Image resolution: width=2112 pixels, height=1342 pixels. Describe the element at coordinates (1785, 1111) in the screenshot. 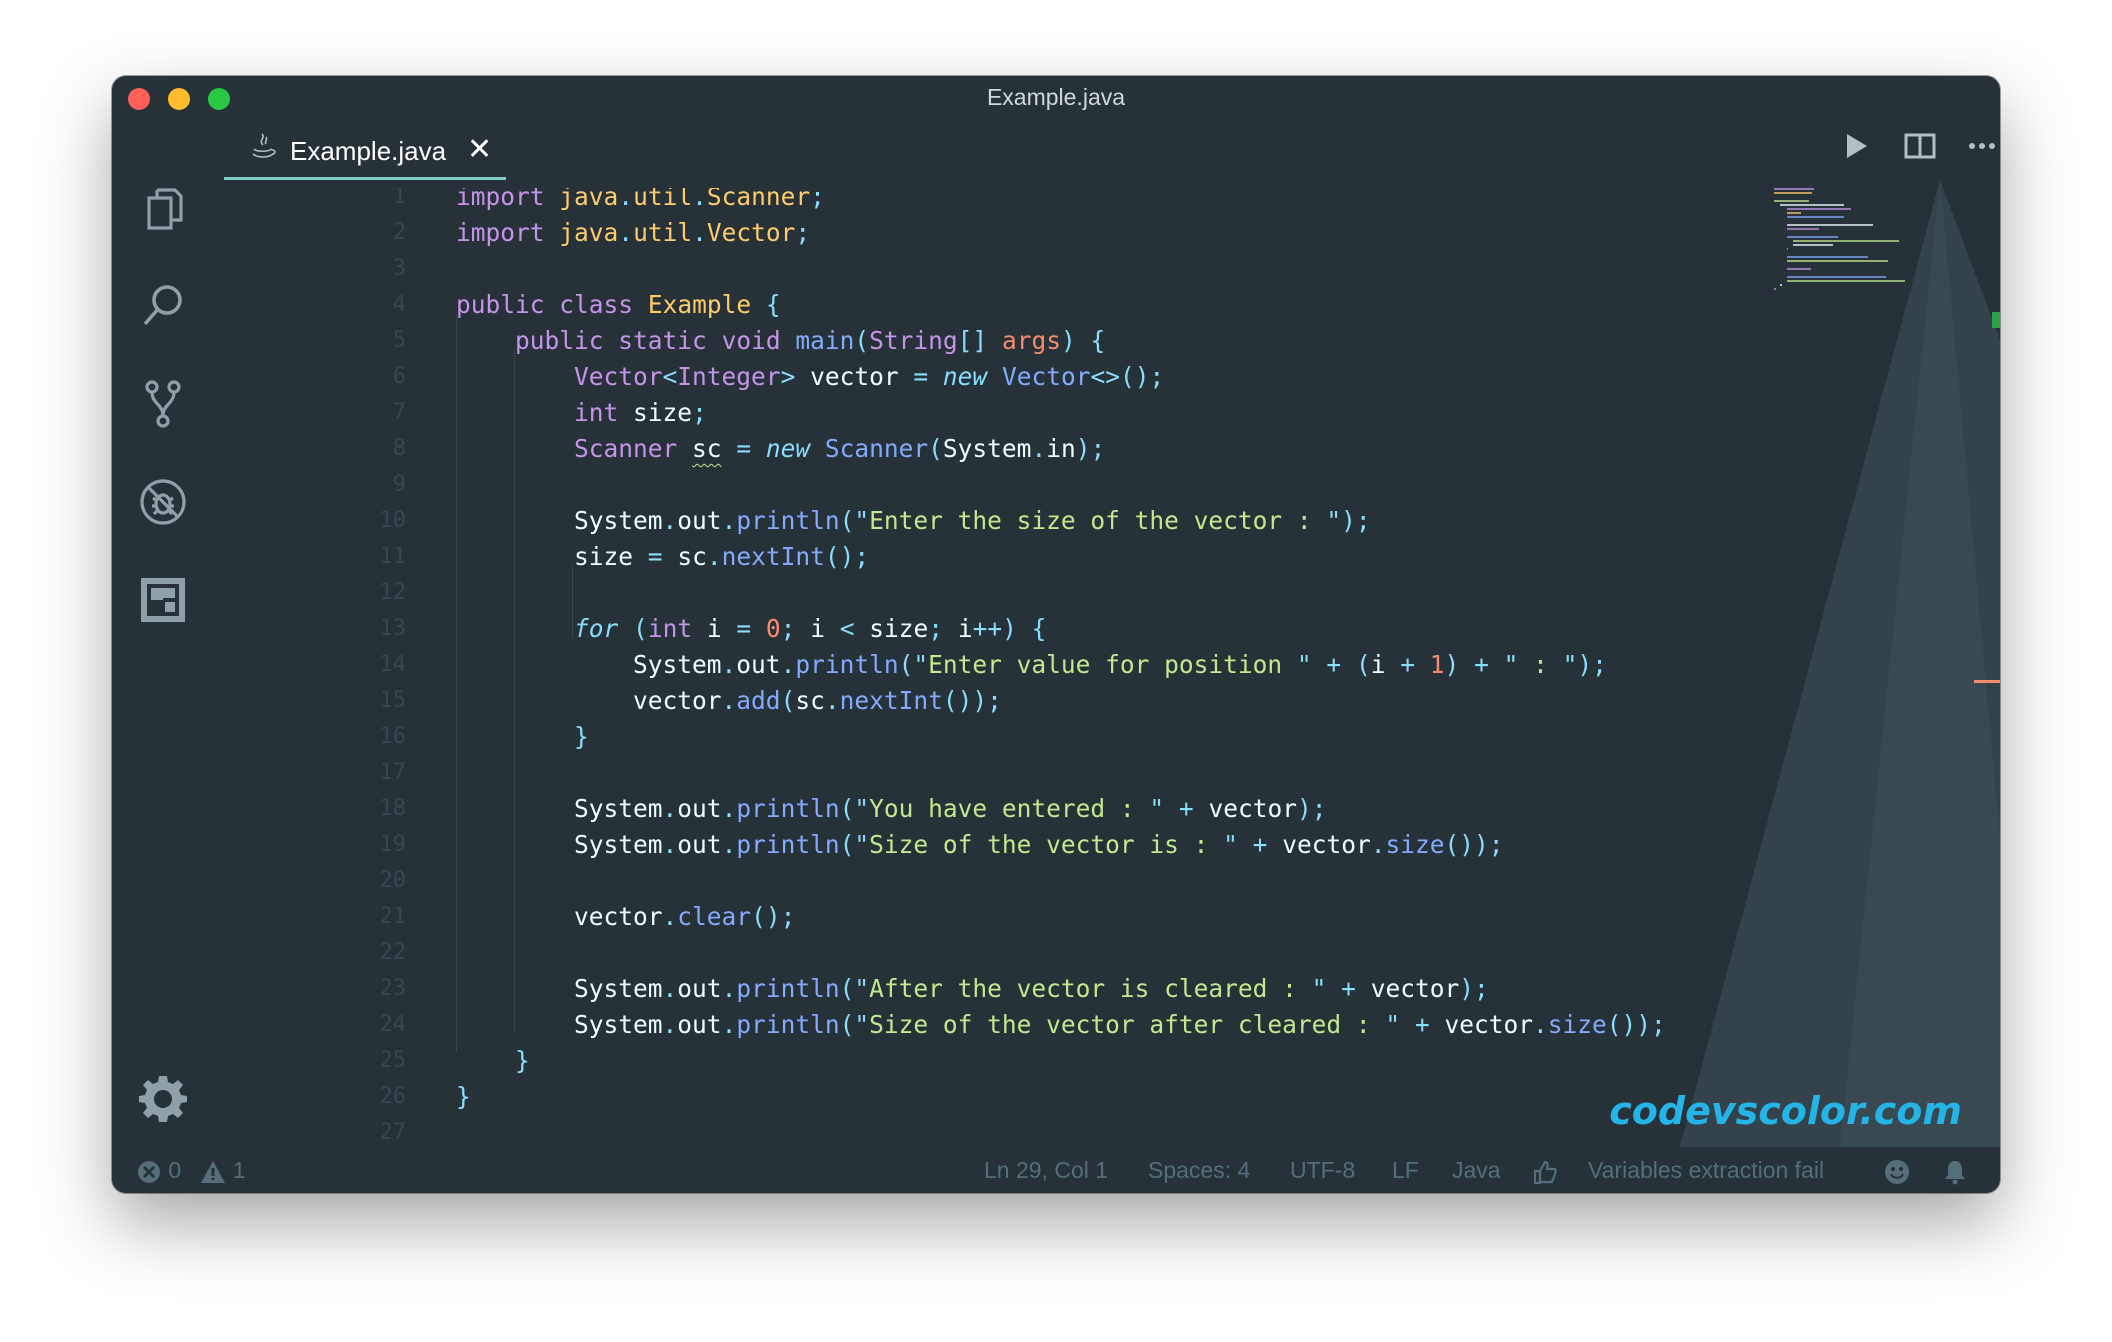

I see `watermark: codevscolor.com` at that location.